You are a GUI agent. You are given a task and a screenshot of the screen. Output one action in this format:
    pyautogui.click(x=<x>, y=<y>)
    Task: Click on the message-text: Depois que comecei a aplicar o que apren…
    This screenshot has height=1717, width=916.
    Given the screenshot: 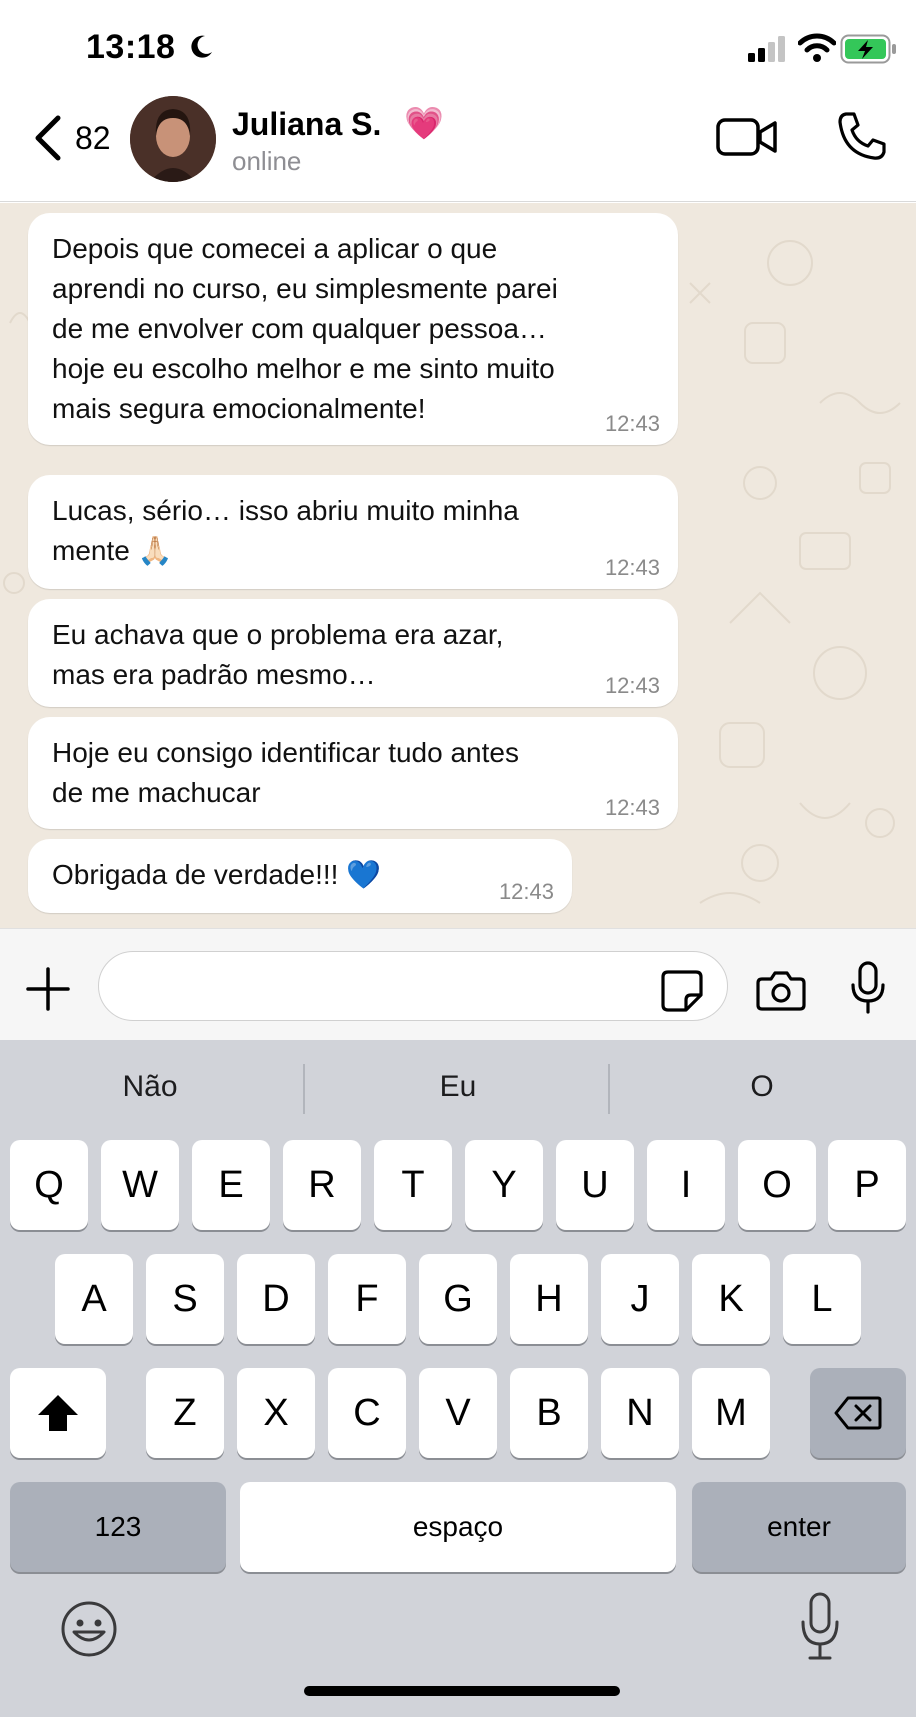 What is the action you would take?
    pyautogui.click(x=305, y=328)
    